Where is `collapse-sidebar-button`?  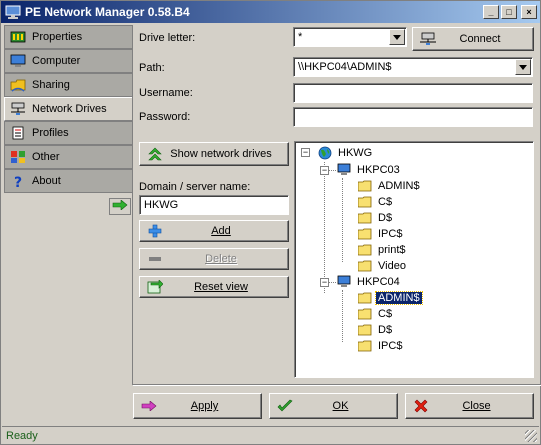
collapse-sidebar-button is located at coordinates (120, 206).